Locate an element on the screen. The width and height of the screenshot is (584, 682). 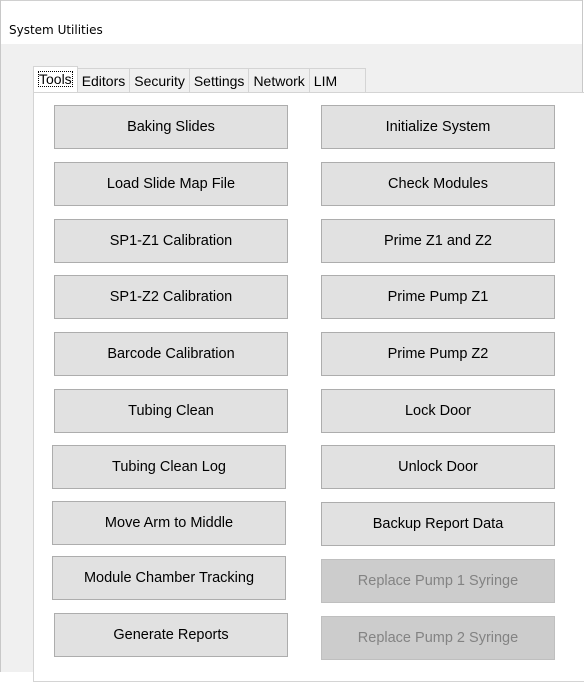
window-title: System Utilities is located at coordinates (56, 30).